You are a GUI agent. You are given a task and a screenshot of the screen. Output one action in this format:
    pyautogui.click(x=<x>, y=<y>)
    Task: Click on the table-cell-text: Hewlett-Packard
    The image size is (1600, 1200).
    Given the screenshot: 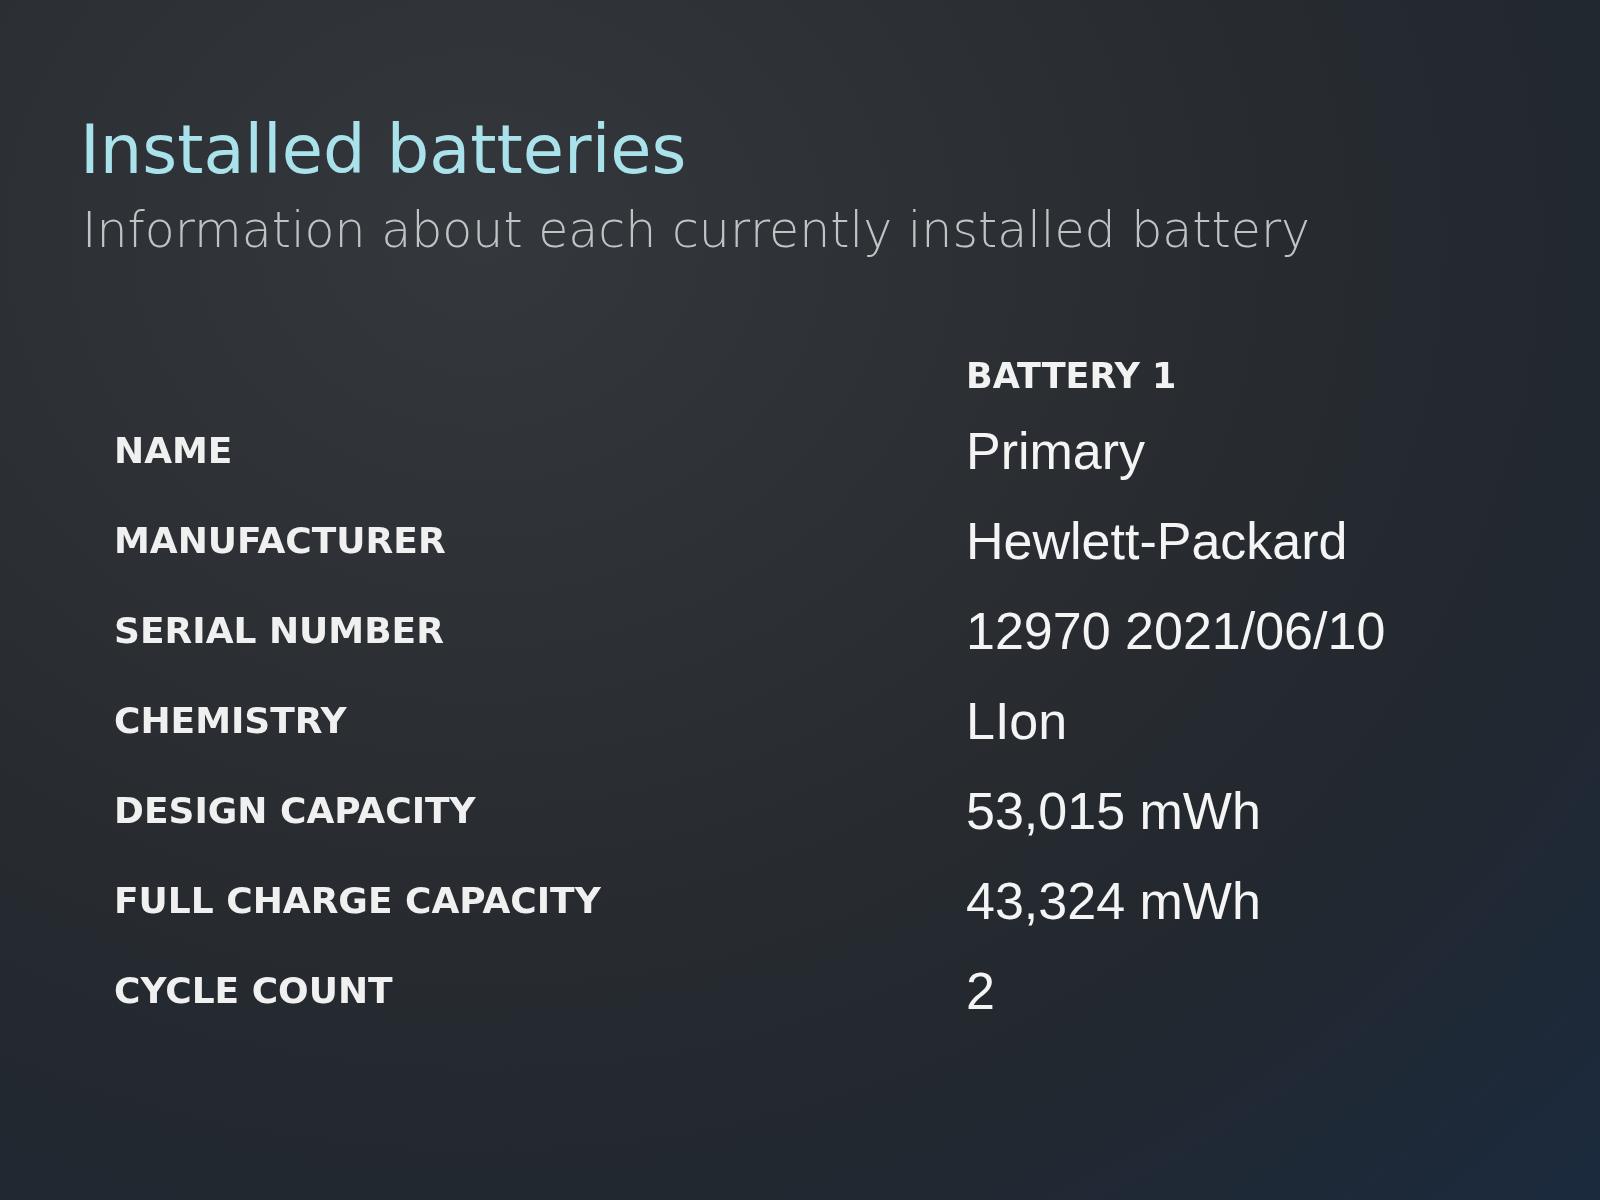 What is the action you would take?
    pyautogui.click(x=1157, y=541)
    